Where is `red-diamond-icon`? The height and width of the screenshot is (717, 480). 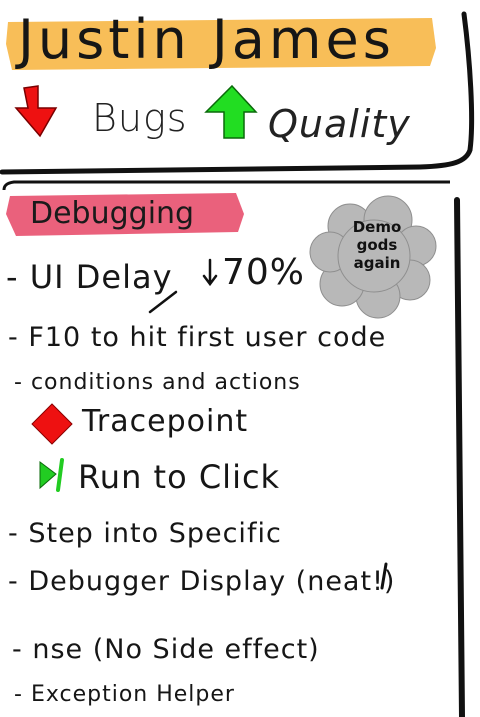 red-diamond-icon is located at coordinates (52, 424).